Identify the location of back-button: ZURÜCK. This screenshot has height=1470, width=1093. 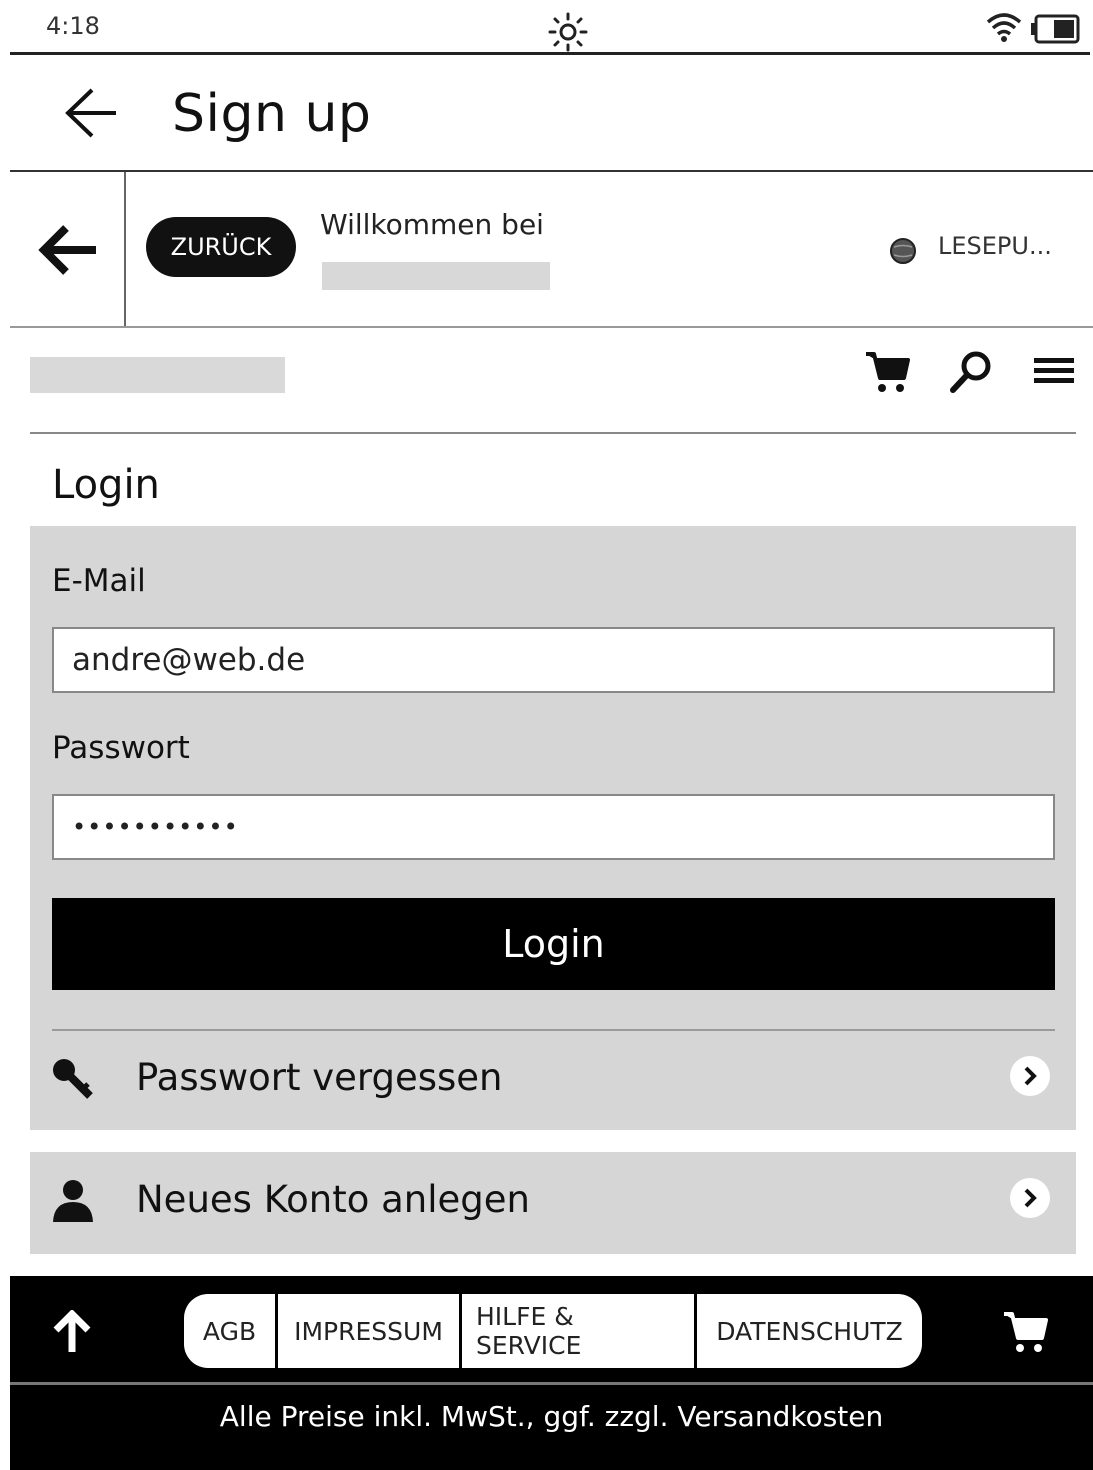
(221, 247).